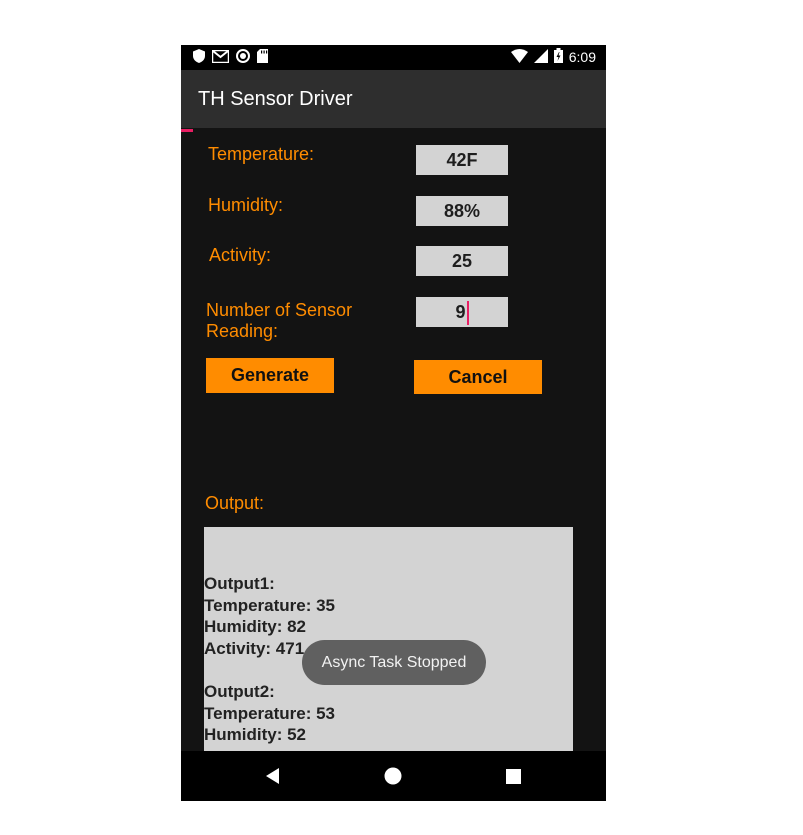 This screenshot has height=835, width=803. What do you see at coordinates (187, 130) in the screenshot?
I see `accent-indicator` at bounding box center [187, 130].